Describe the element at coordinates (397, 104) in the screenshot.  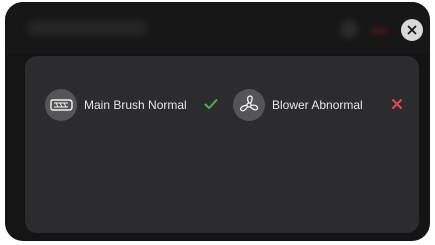
I see `cross-icon` at that location.